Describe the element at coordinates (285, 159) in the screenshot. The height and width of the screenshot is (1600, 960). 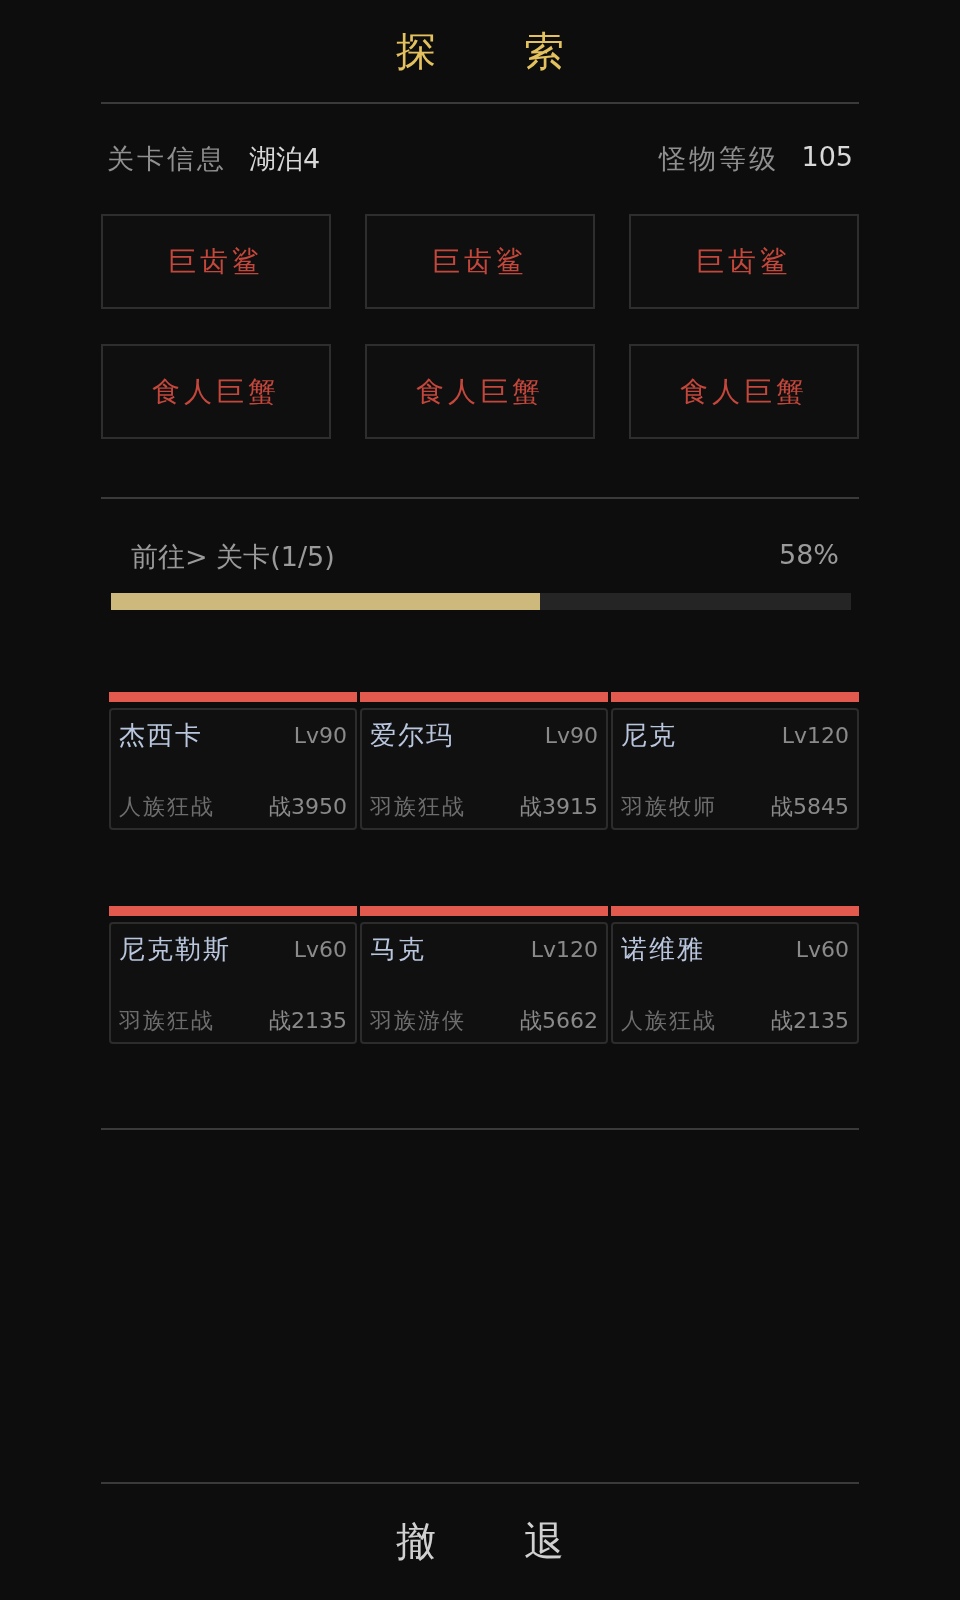
I see `stage-name: 湖泊4` at that location.